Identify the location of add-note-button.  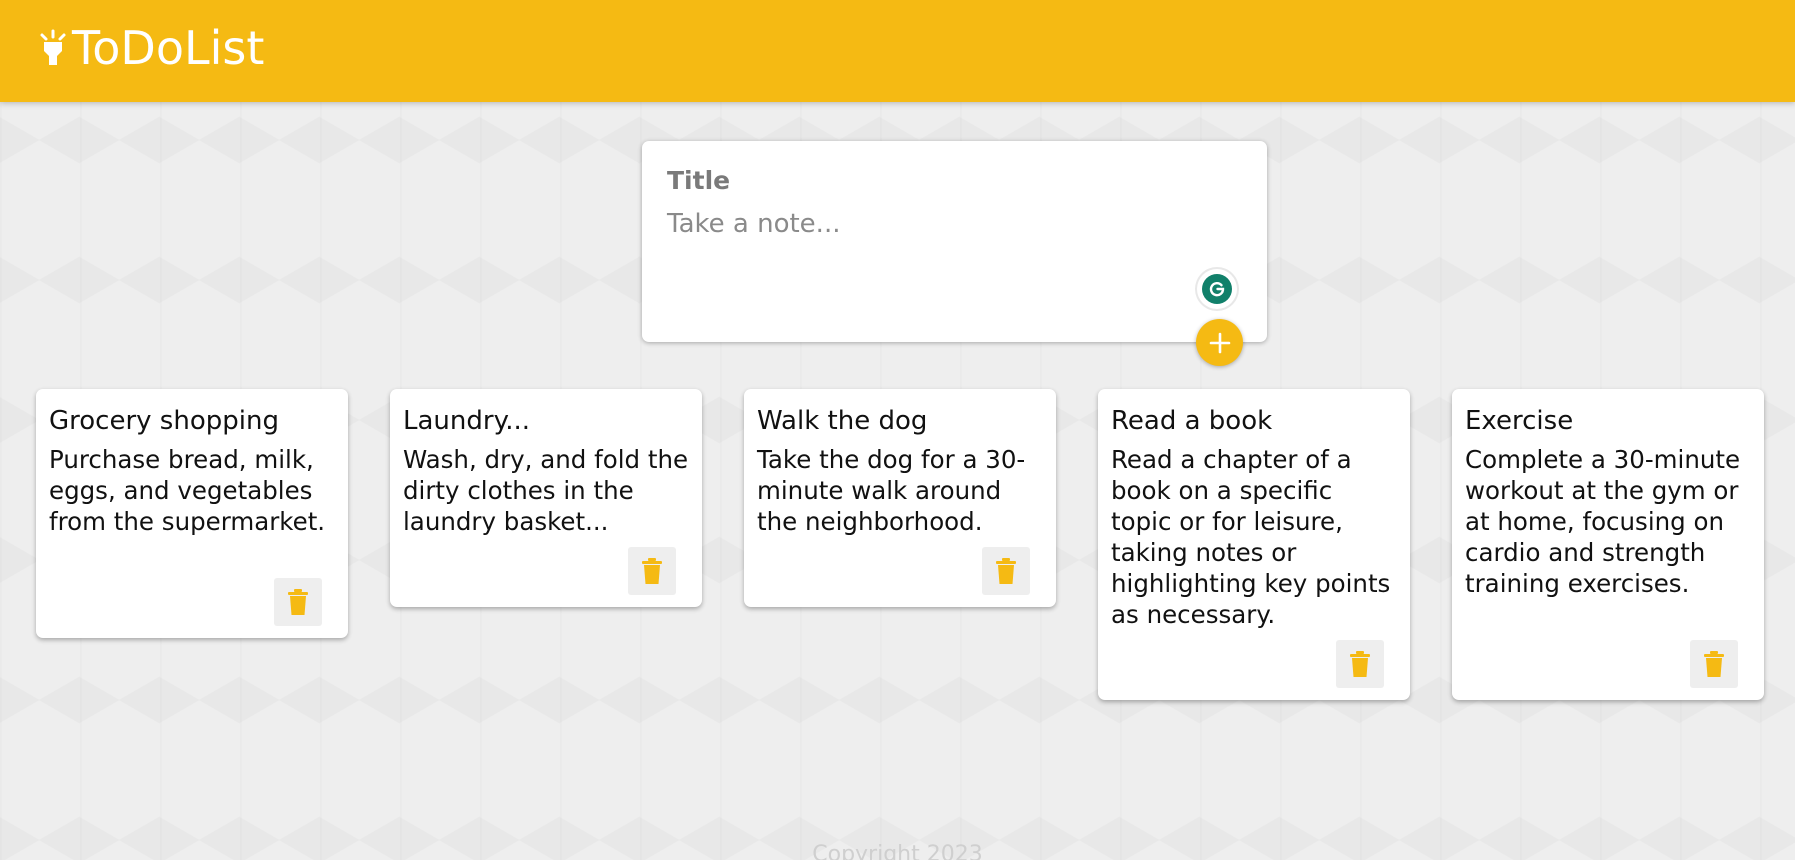
(1219, 342).